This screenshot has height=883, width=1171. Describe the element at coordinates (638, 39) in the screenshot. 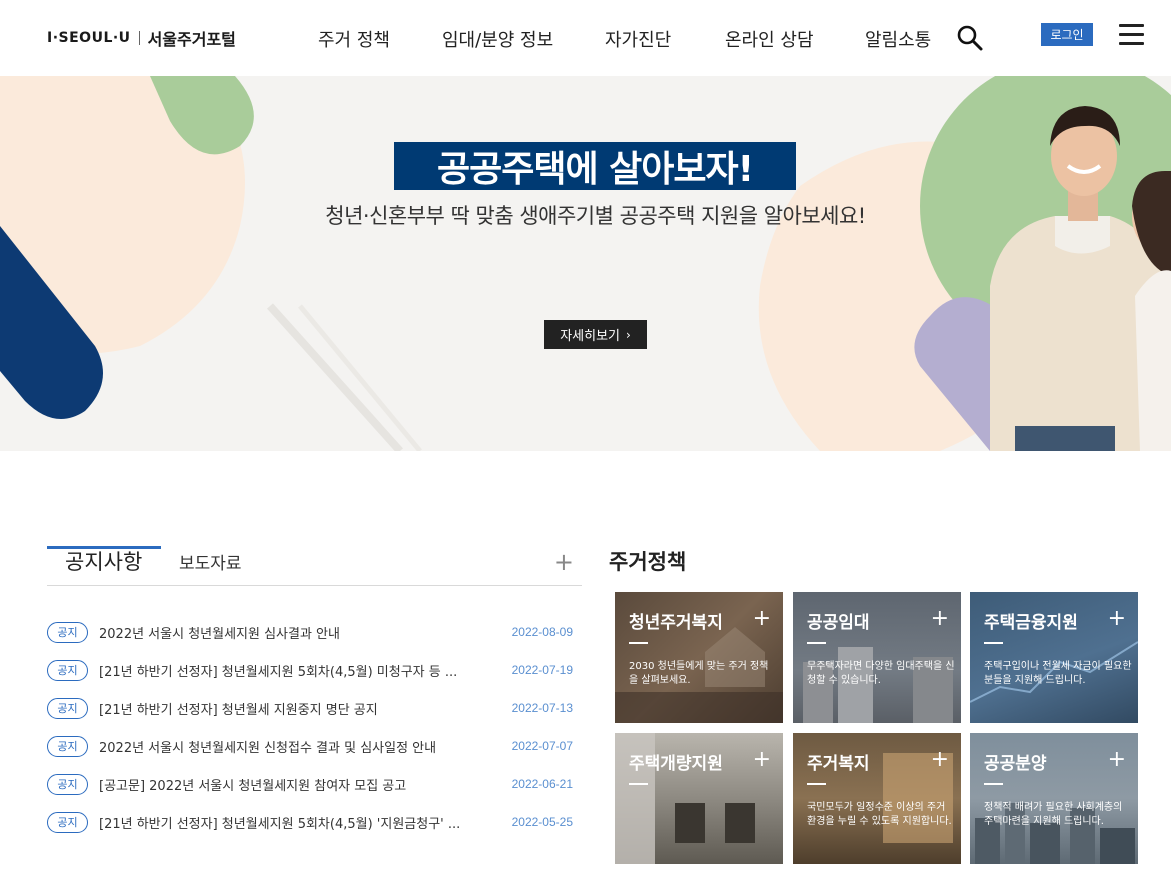

I see `nav-self-diagnosis: 자가진단` at that location.